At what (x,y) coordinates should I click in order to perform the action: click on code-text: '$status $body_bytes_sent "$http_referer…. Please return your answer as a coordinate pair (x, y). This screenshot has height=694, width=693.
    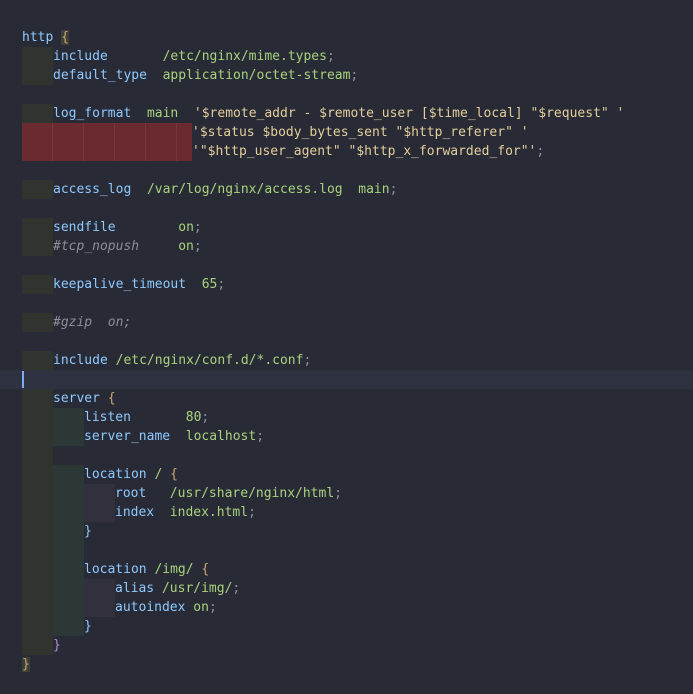
    Looking at the image, I should click on (360, 132).